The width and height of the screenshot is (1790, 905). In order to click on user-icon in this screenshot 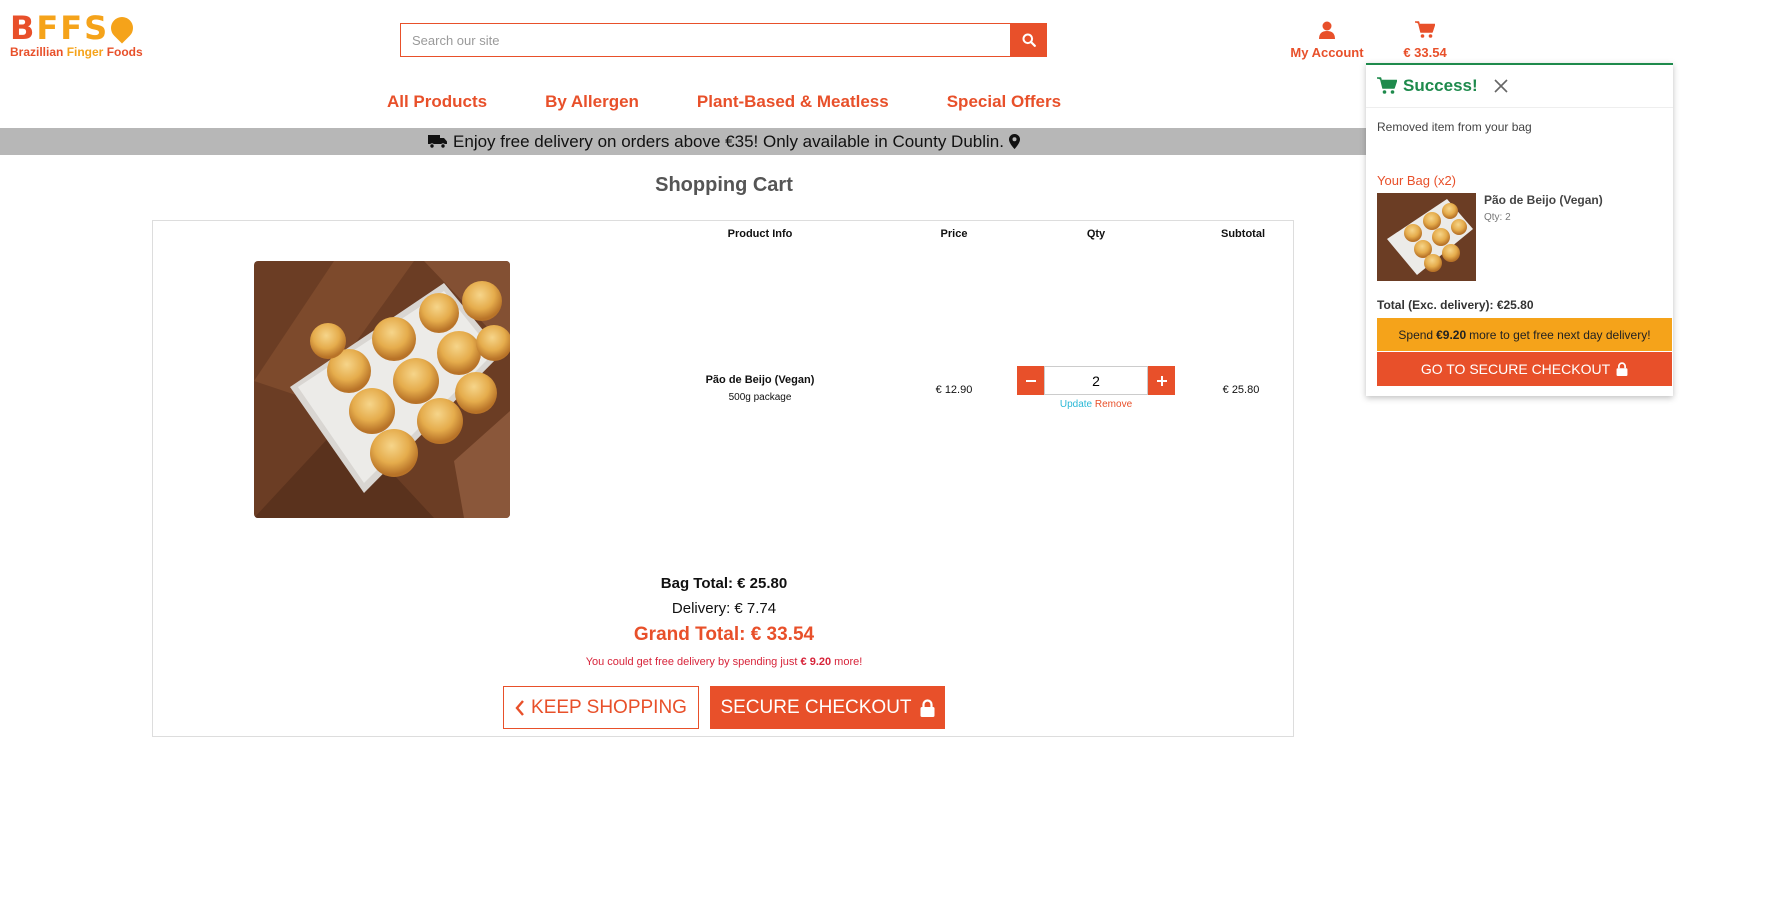, I will do `click(1327, 30)`.